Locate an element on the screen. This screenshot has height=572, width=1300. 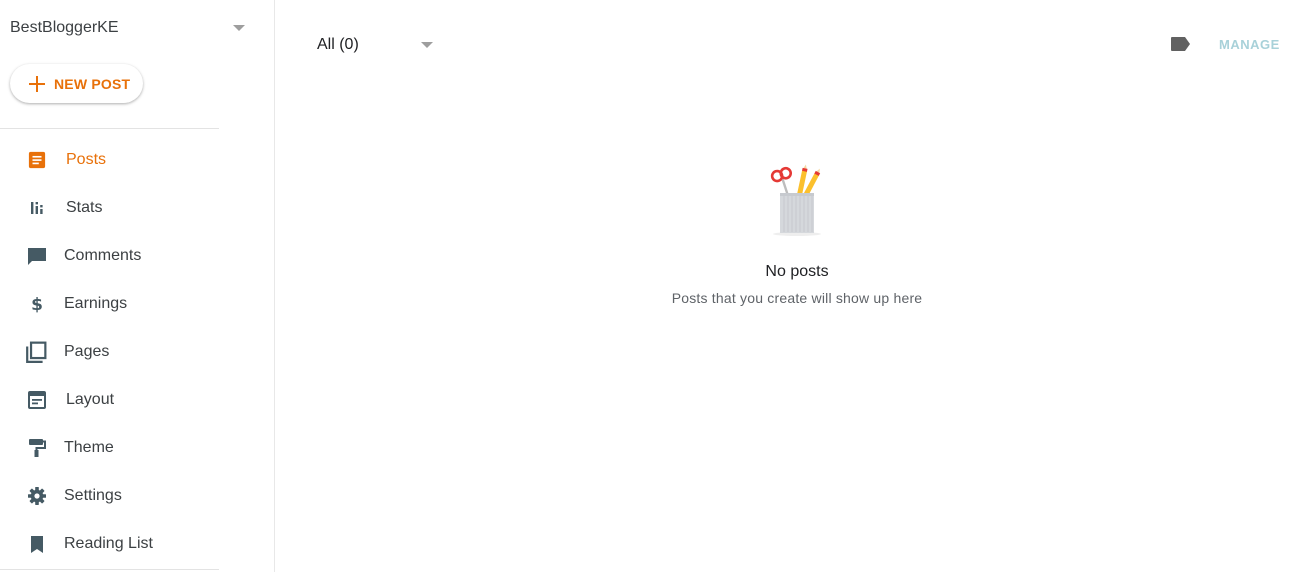
sidebar-item-label: Stats is located at coordinates (84, 207).